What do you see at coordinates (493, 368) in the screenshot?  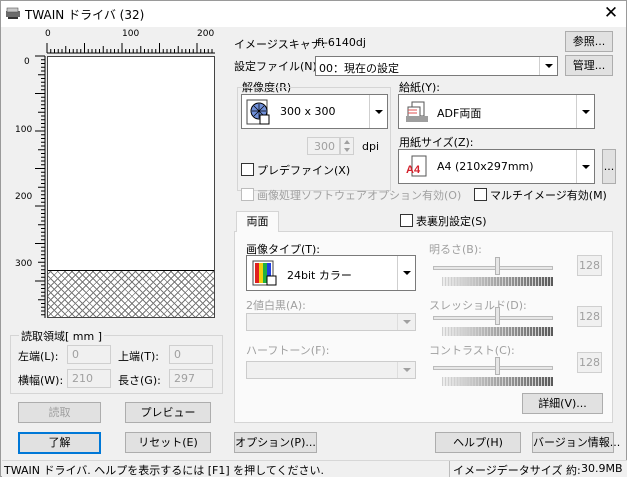 I see `contrast-slider` at bounding box center [493, 368].